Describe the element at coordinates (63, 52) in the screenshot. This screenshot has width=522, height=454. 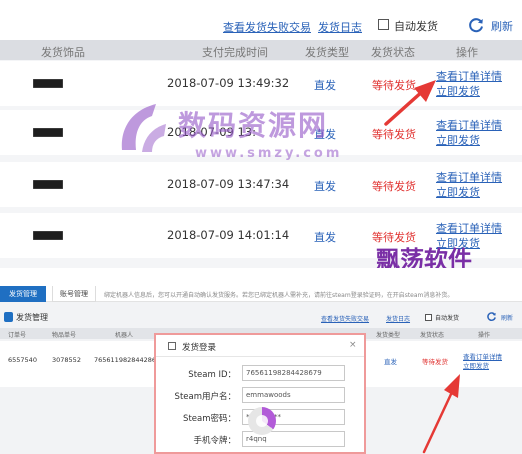
I see `column-header: 发货饰品` at that location.